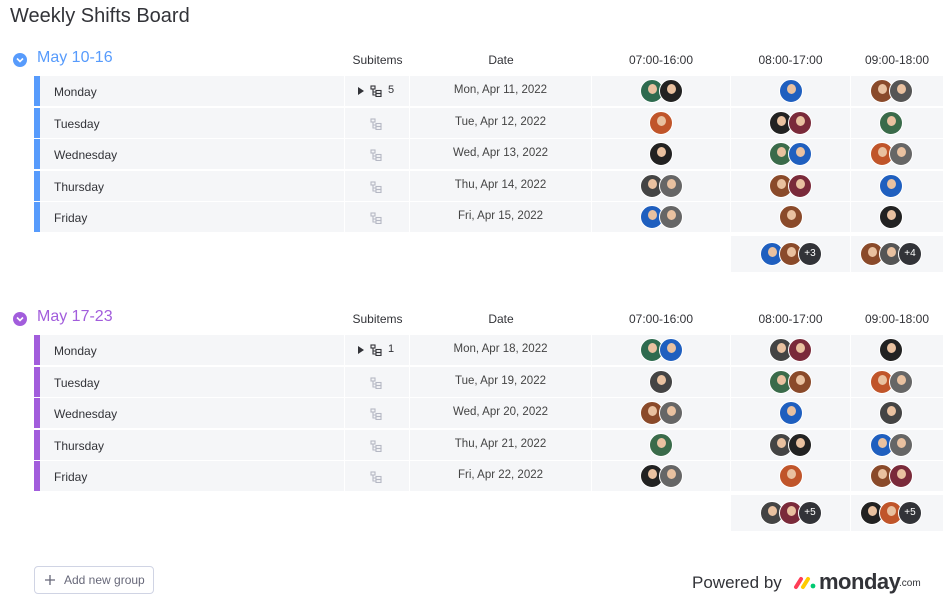 The image size is (943, 606). I want to click on table-row: Wednesday Wed, Apr 20, 2022, so click(488, 413).